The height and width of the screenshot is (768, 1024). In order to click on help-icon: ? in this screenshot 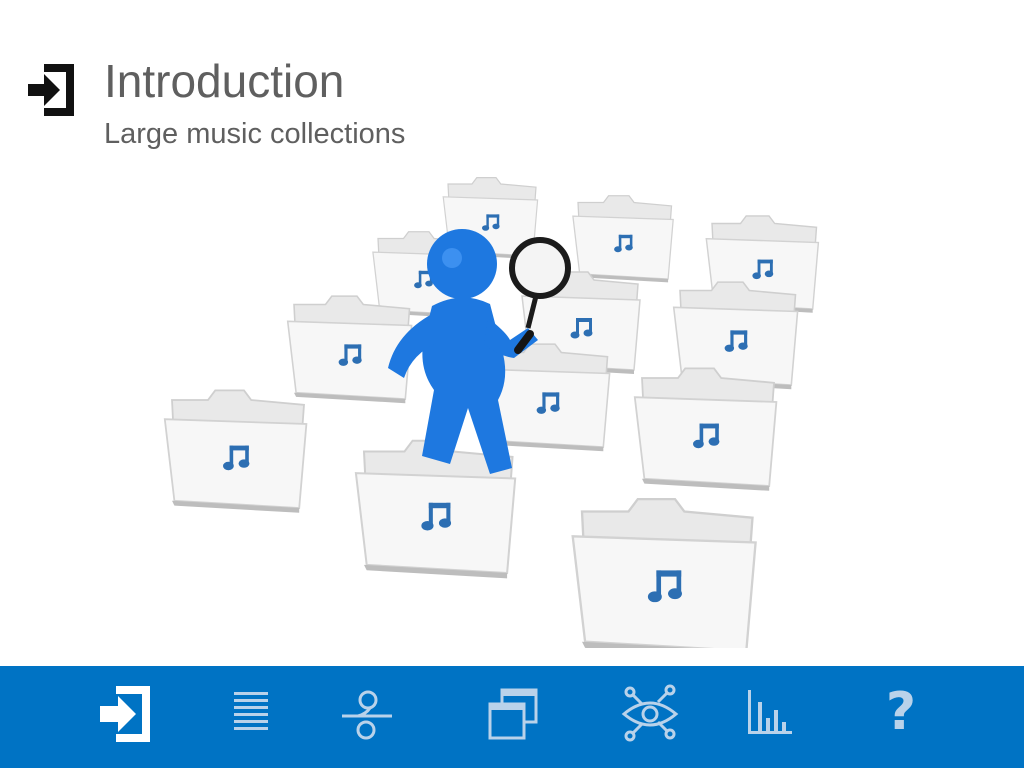, I will do `click(901, 712)`.